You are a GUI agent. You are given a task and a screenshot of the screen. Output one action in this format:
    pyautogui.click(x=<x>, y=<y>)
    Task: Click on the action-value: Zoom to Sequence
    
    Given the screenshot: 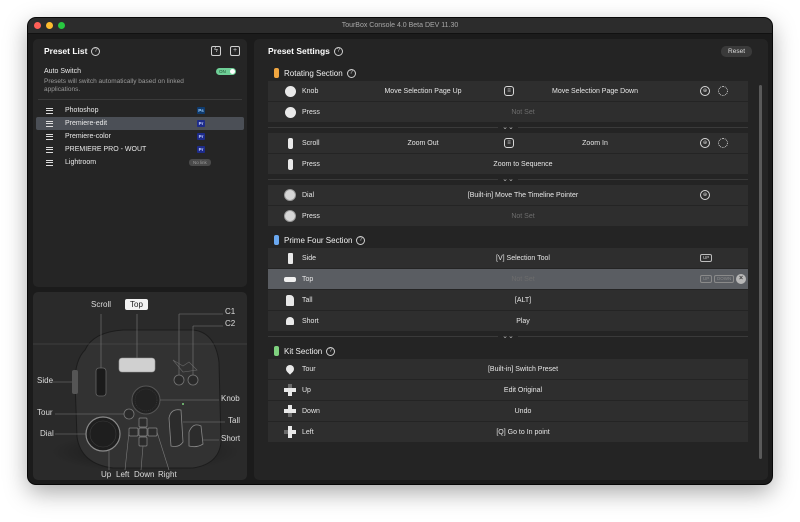 What is the action you would take?
    pyautogui.click(x=523, y=164)
    